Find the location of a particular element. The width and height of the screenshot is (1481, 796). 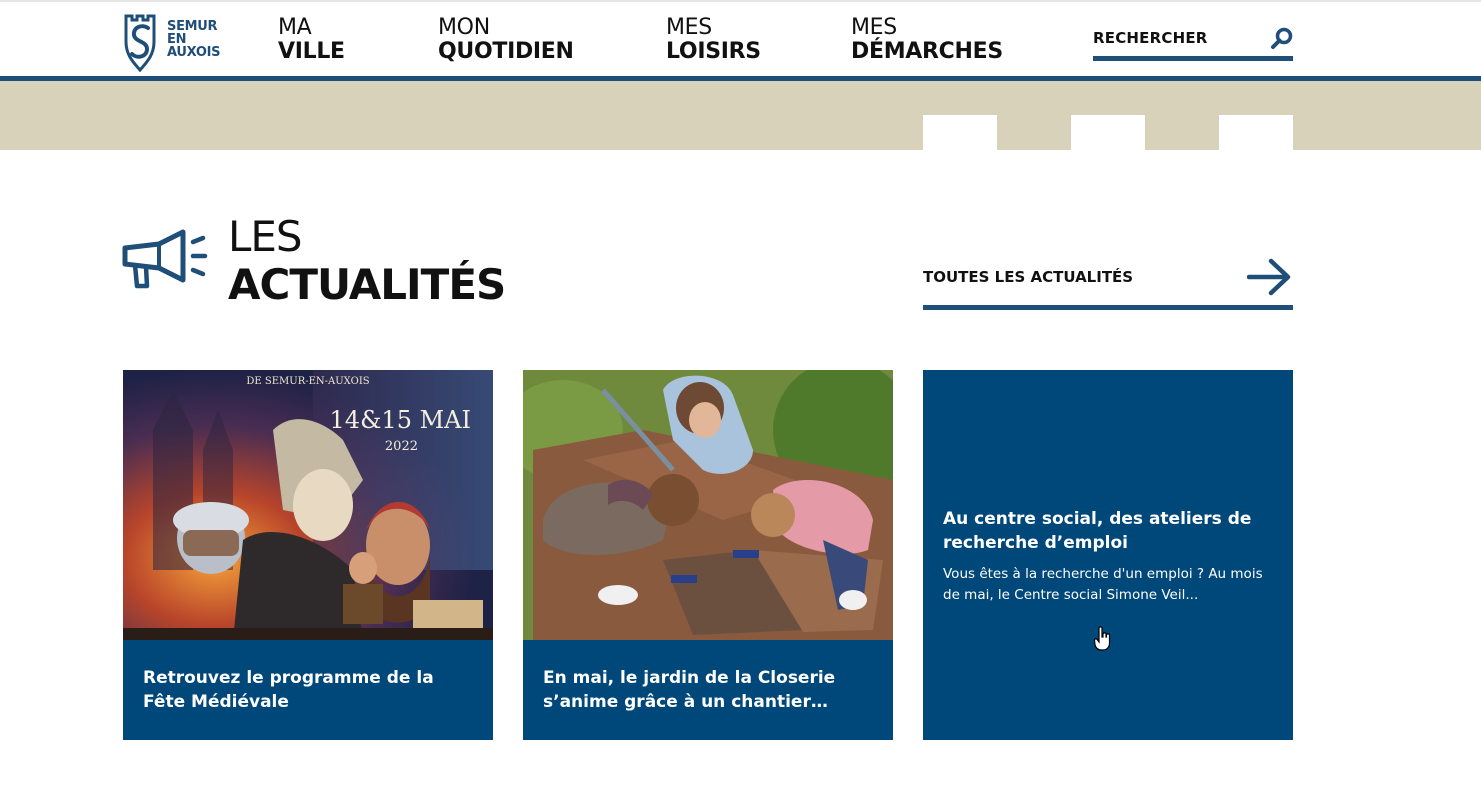

medieval-festival-poster-image: DE SEMUR-EN-AUXOIS 14&15 MAI 2022 is located at coordinates (308, 505).